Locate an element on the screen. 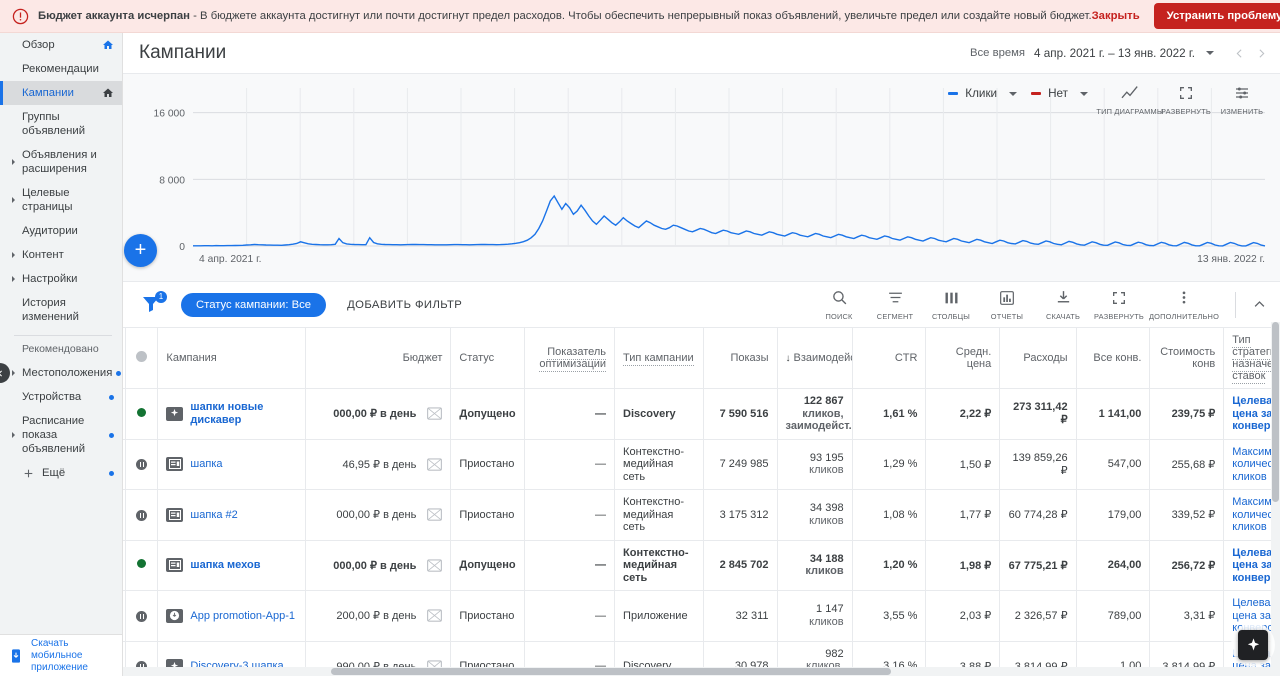 The image size is (1280, 676). date-range-value: 4 апр. 2021 г. – 13 янв. 2022 г. is located at coordinates (1114, 53).